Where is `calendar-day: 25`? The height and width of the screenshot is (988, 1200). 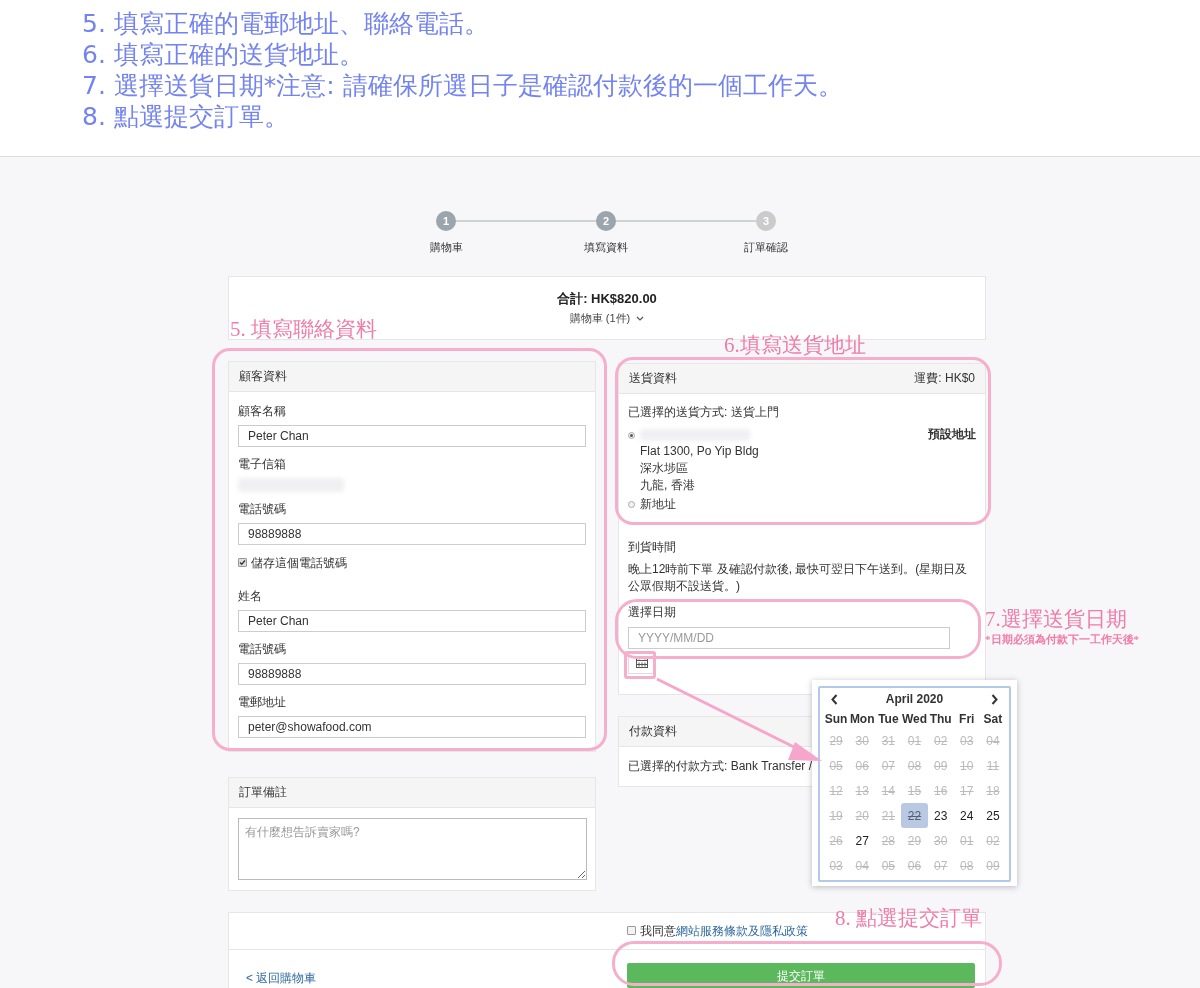
calendar-day: 25 is located at coordinates (992, 815).